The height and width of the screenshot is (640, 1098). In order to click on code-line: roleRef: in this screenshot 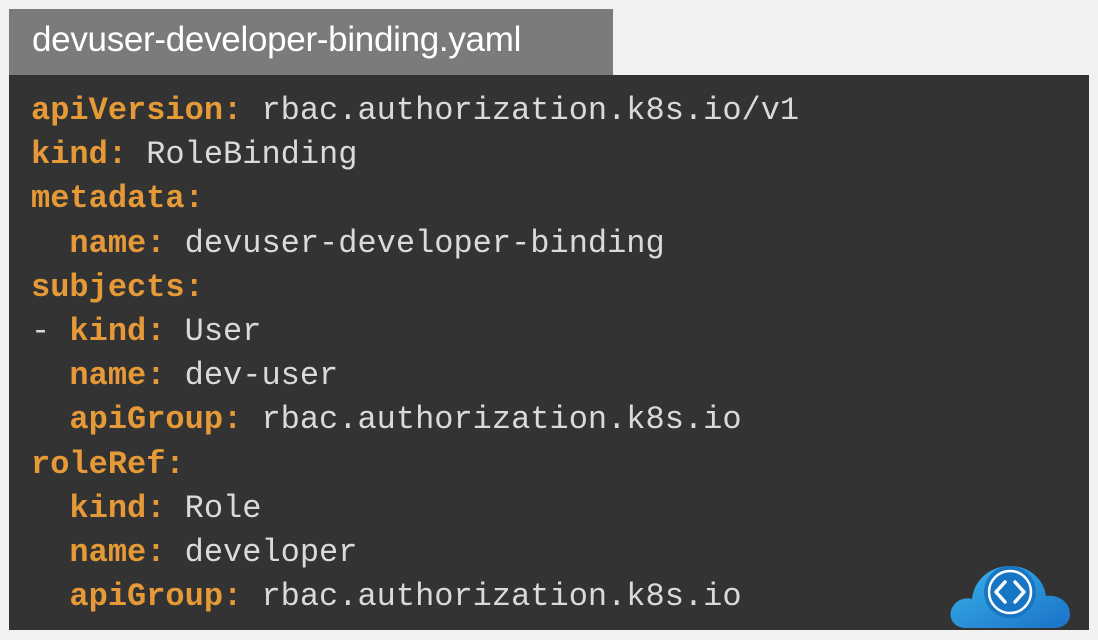, I will do `click(108, 464)`.